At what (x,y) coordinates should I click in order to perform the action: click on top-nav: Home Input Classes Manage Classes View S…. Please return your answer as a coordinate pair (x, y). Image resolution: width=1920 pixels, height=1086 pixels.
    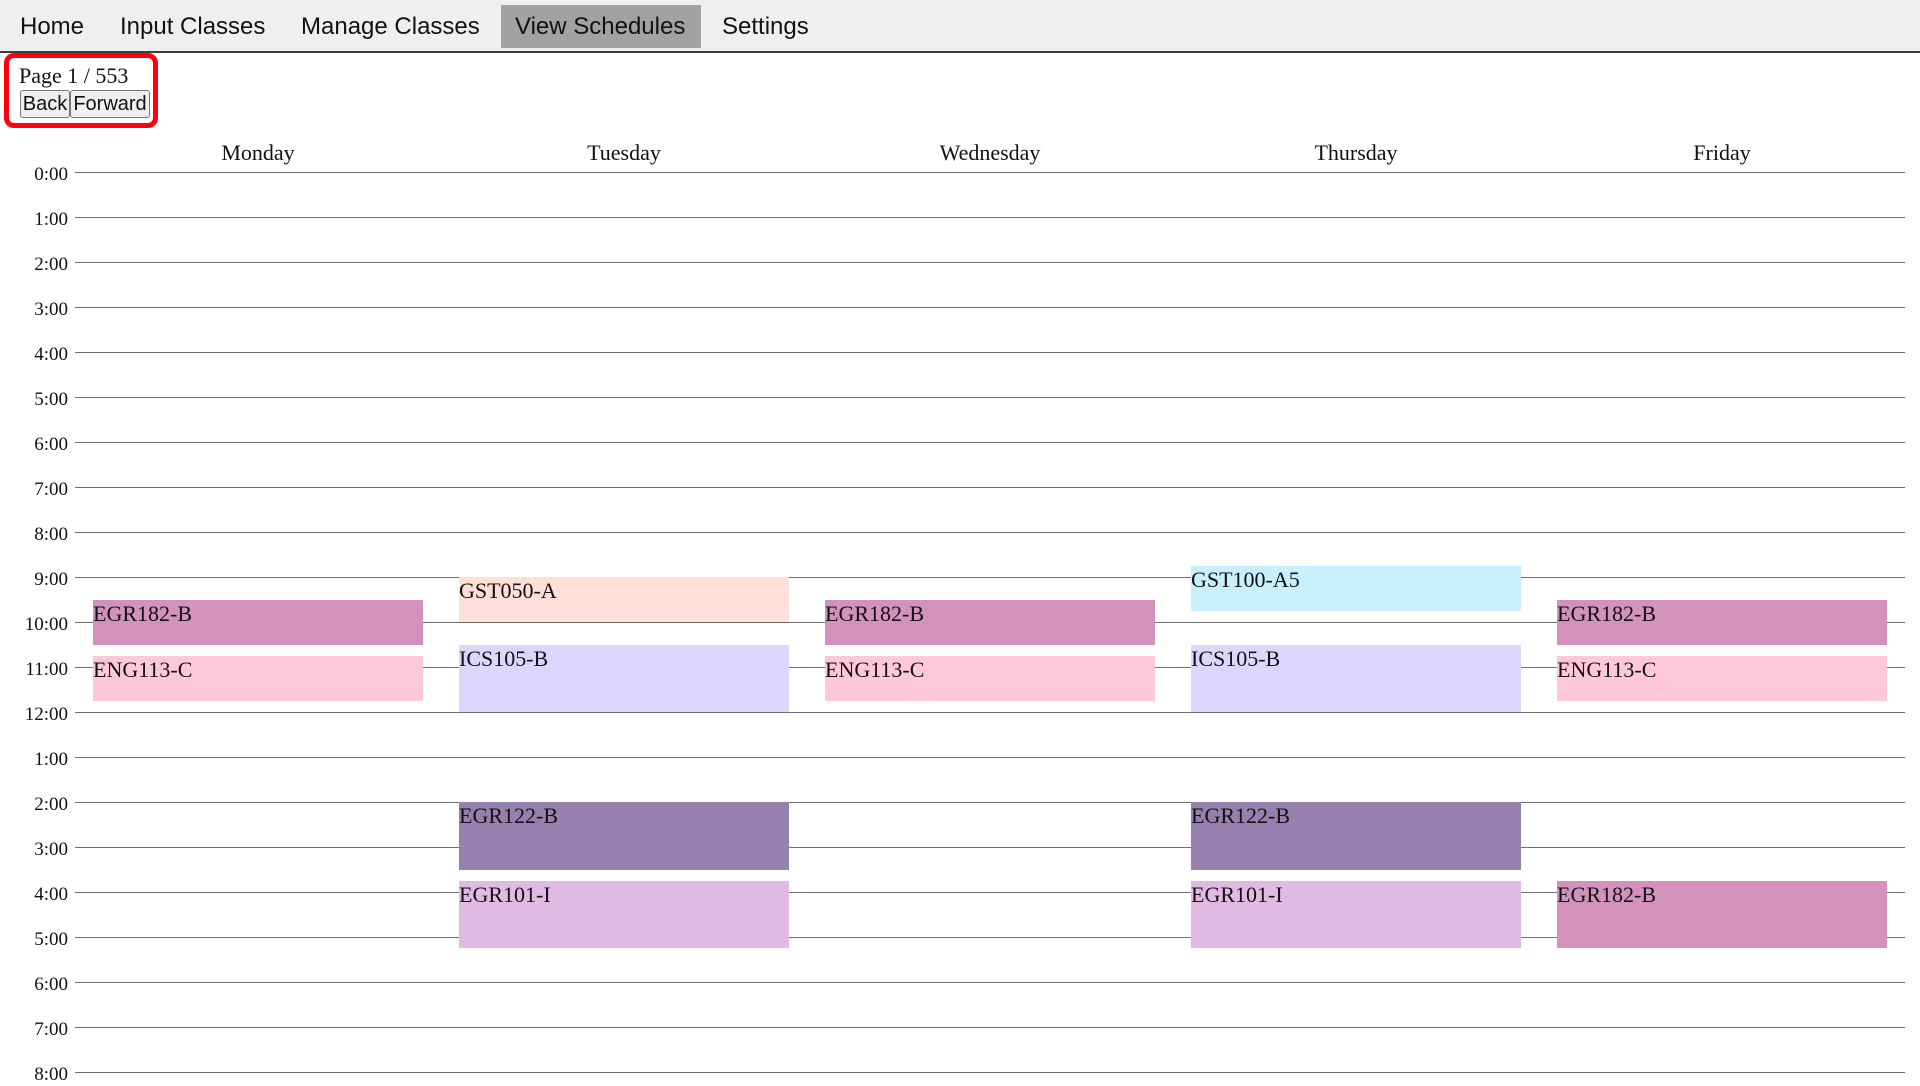
    Looking at the image, I should click on (960, 26).